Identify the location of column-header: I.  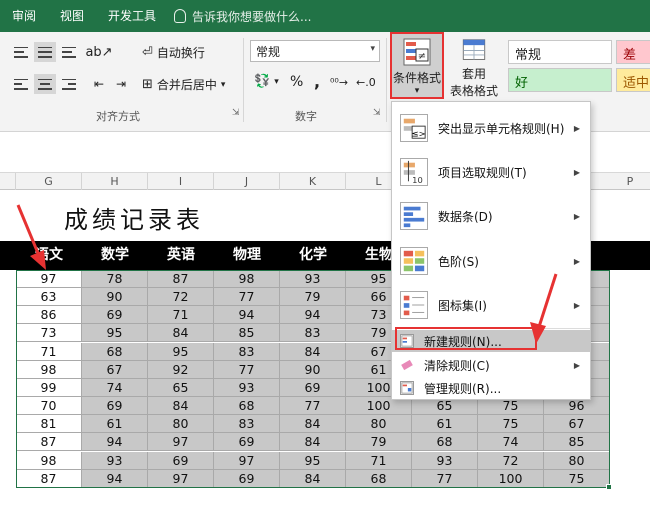
(181, 181).